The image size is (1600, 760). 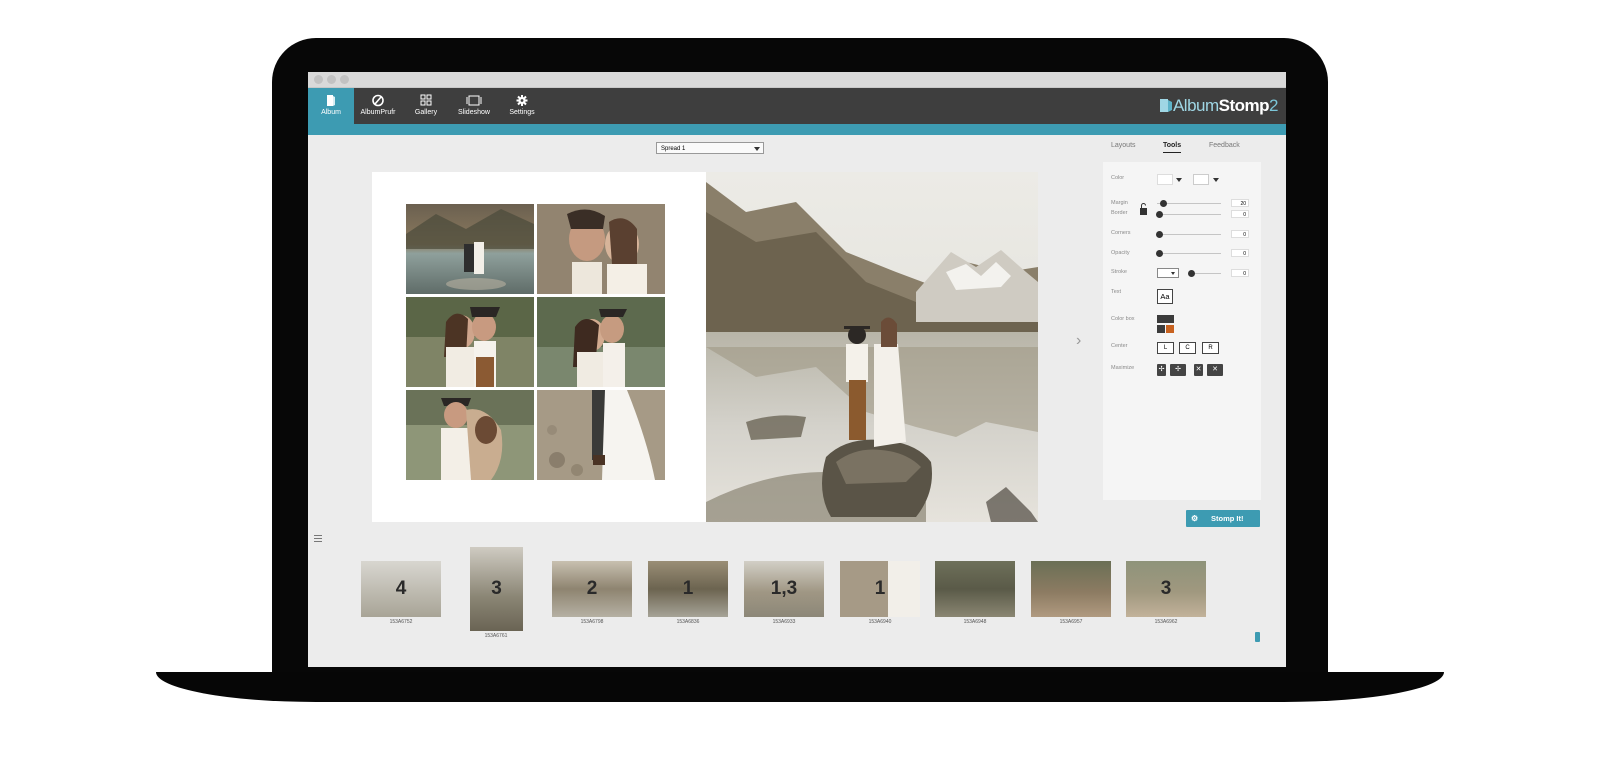 What do you see at coordinates (426, 100) in the screenshot?
I see `grid-icon` at bounding box center [426, 100].